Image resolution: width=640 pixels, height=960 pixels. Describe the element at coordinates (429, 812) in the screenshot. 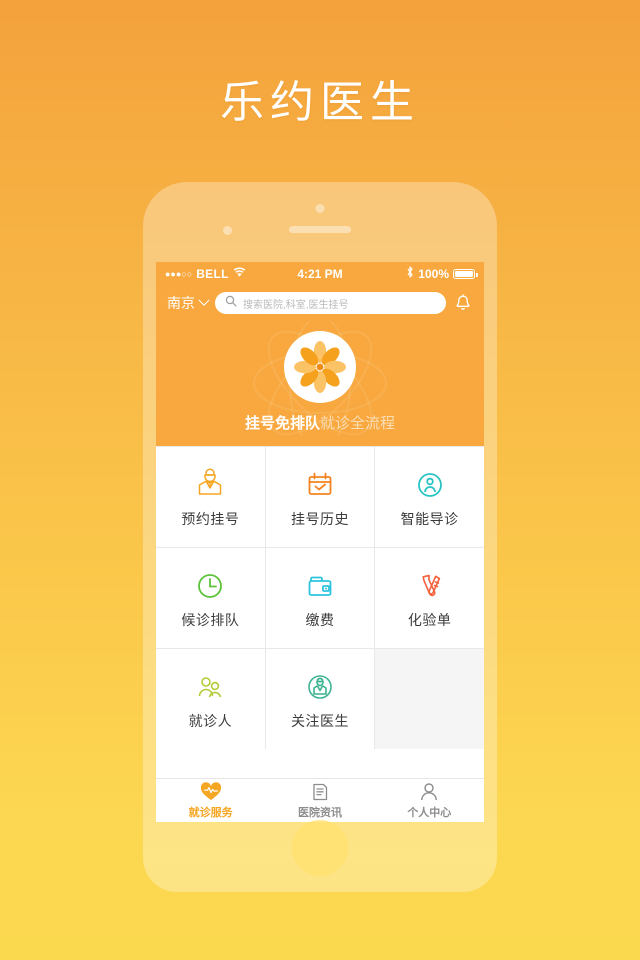

I see `tab-label: 个人中心` at that location.